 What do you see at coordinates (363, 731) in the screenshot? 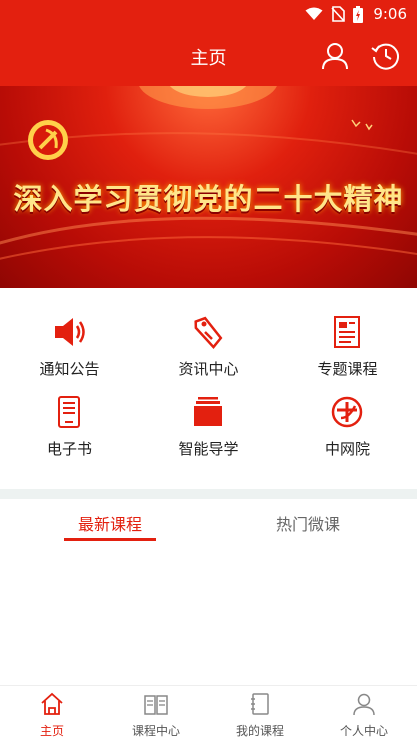
I see `nav-label: 个人中心` at bounding box center [363, 731].